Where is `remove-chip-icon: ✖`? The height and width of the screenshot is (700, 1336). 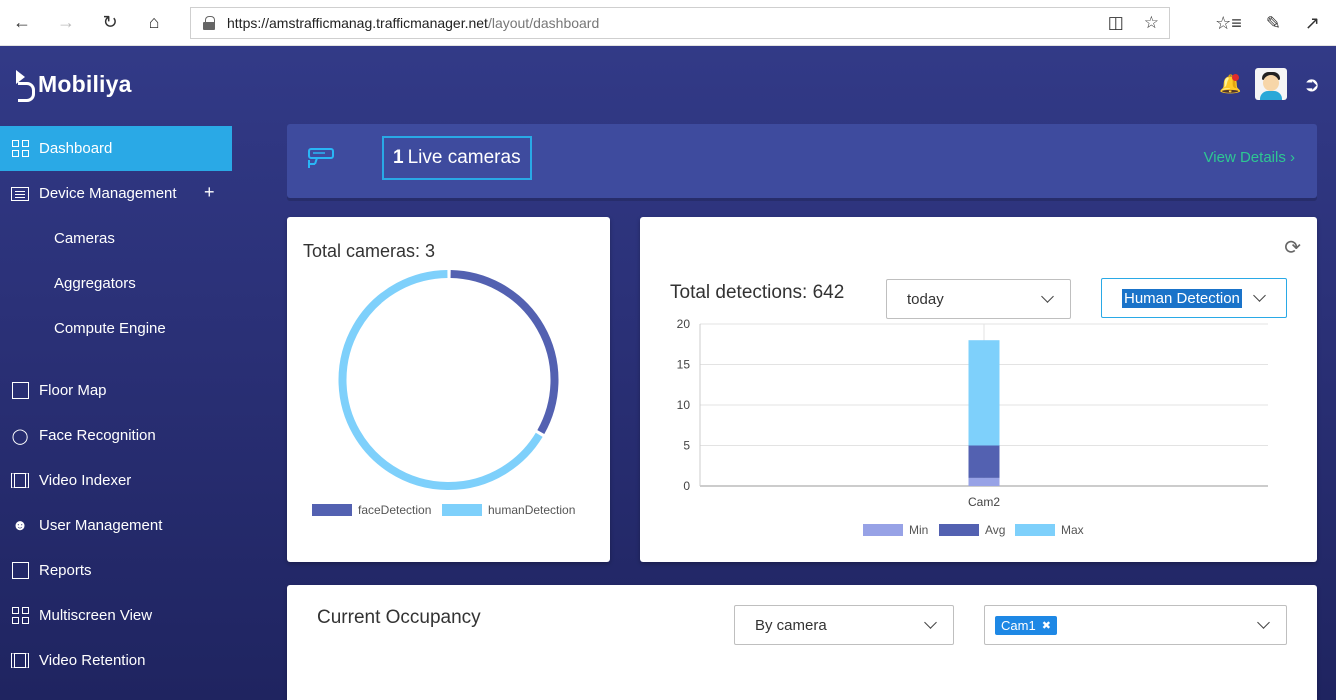
remove-chip-icon: ✖ is located at coordinates (1046, 625).